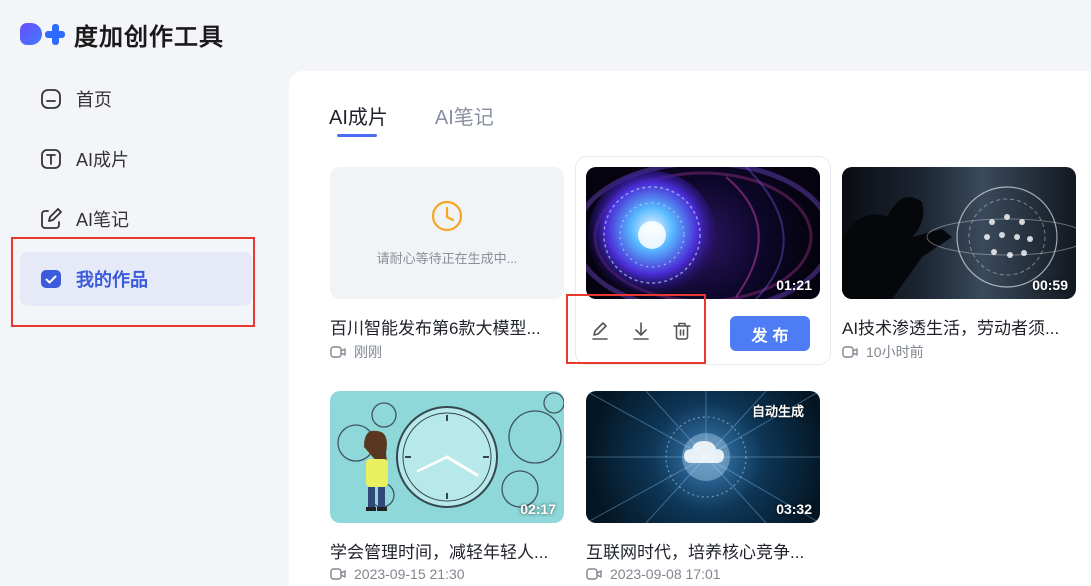  What do you see at coordinates (895, 352) in the screenshot?
I see `card-time: 10小时前` at bounding box center [895, 352].